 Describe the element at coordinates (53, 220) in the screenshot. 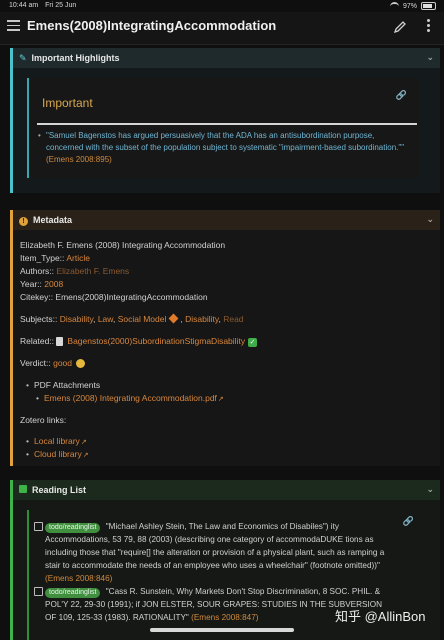

I see `callout-title: Metadata` at that location.